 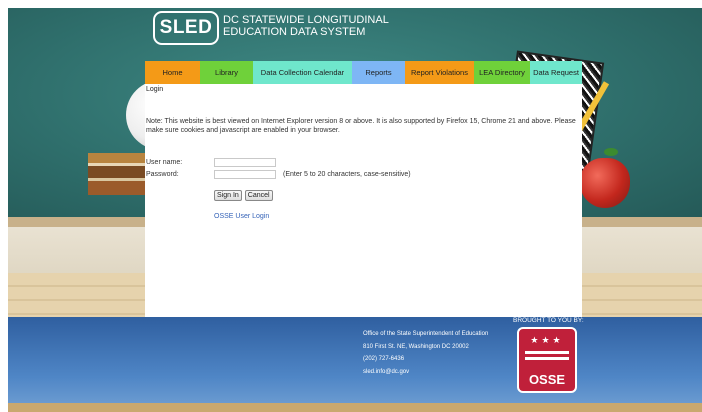 I want to click on nav-tab-data-request: Data Request, so click(x=556, y=72).